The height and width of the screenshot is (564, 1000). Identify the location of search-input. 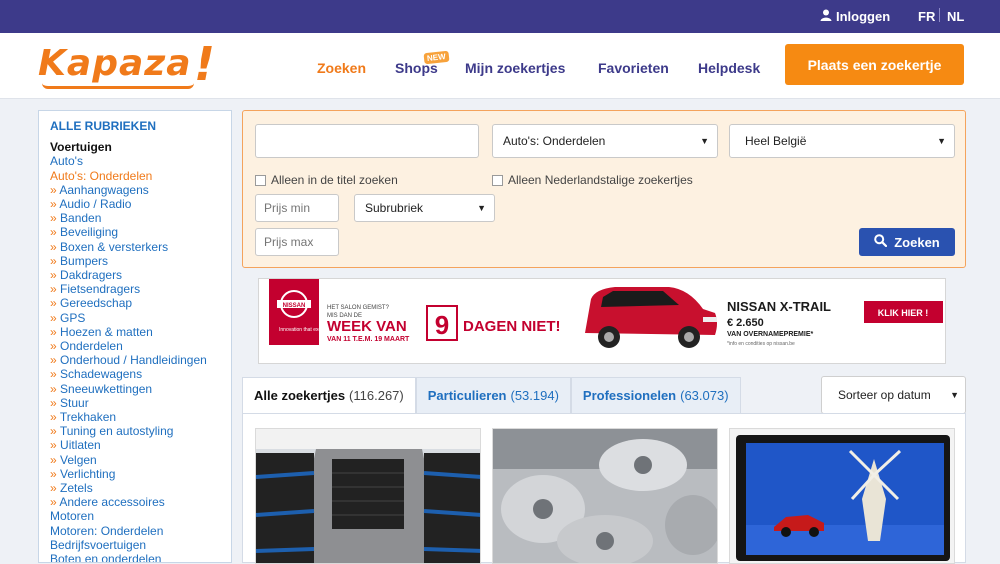
(367, 141).